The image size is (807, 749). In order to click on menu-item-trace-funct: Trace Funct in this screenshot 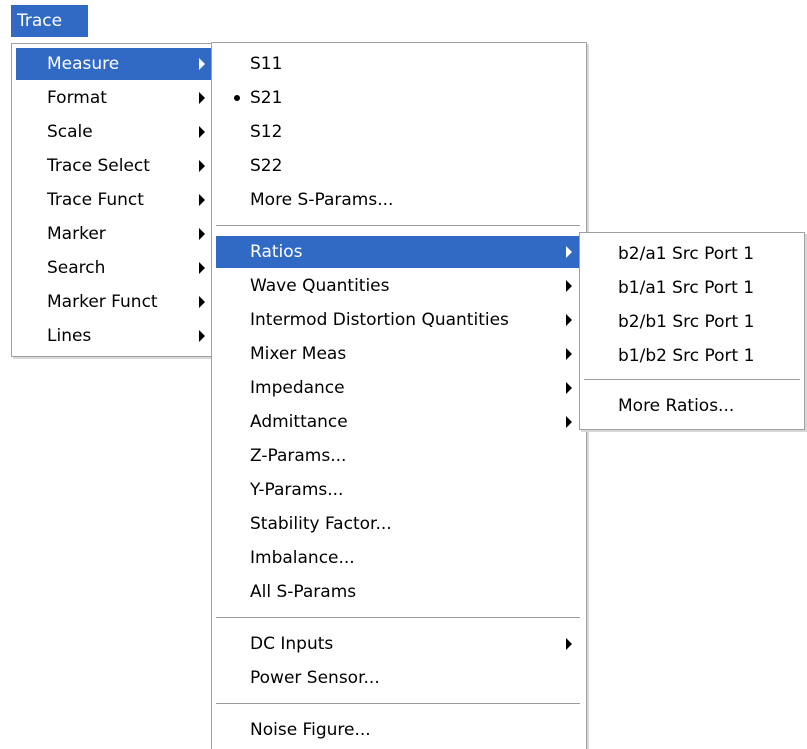, I will do `click(114, 200)`.